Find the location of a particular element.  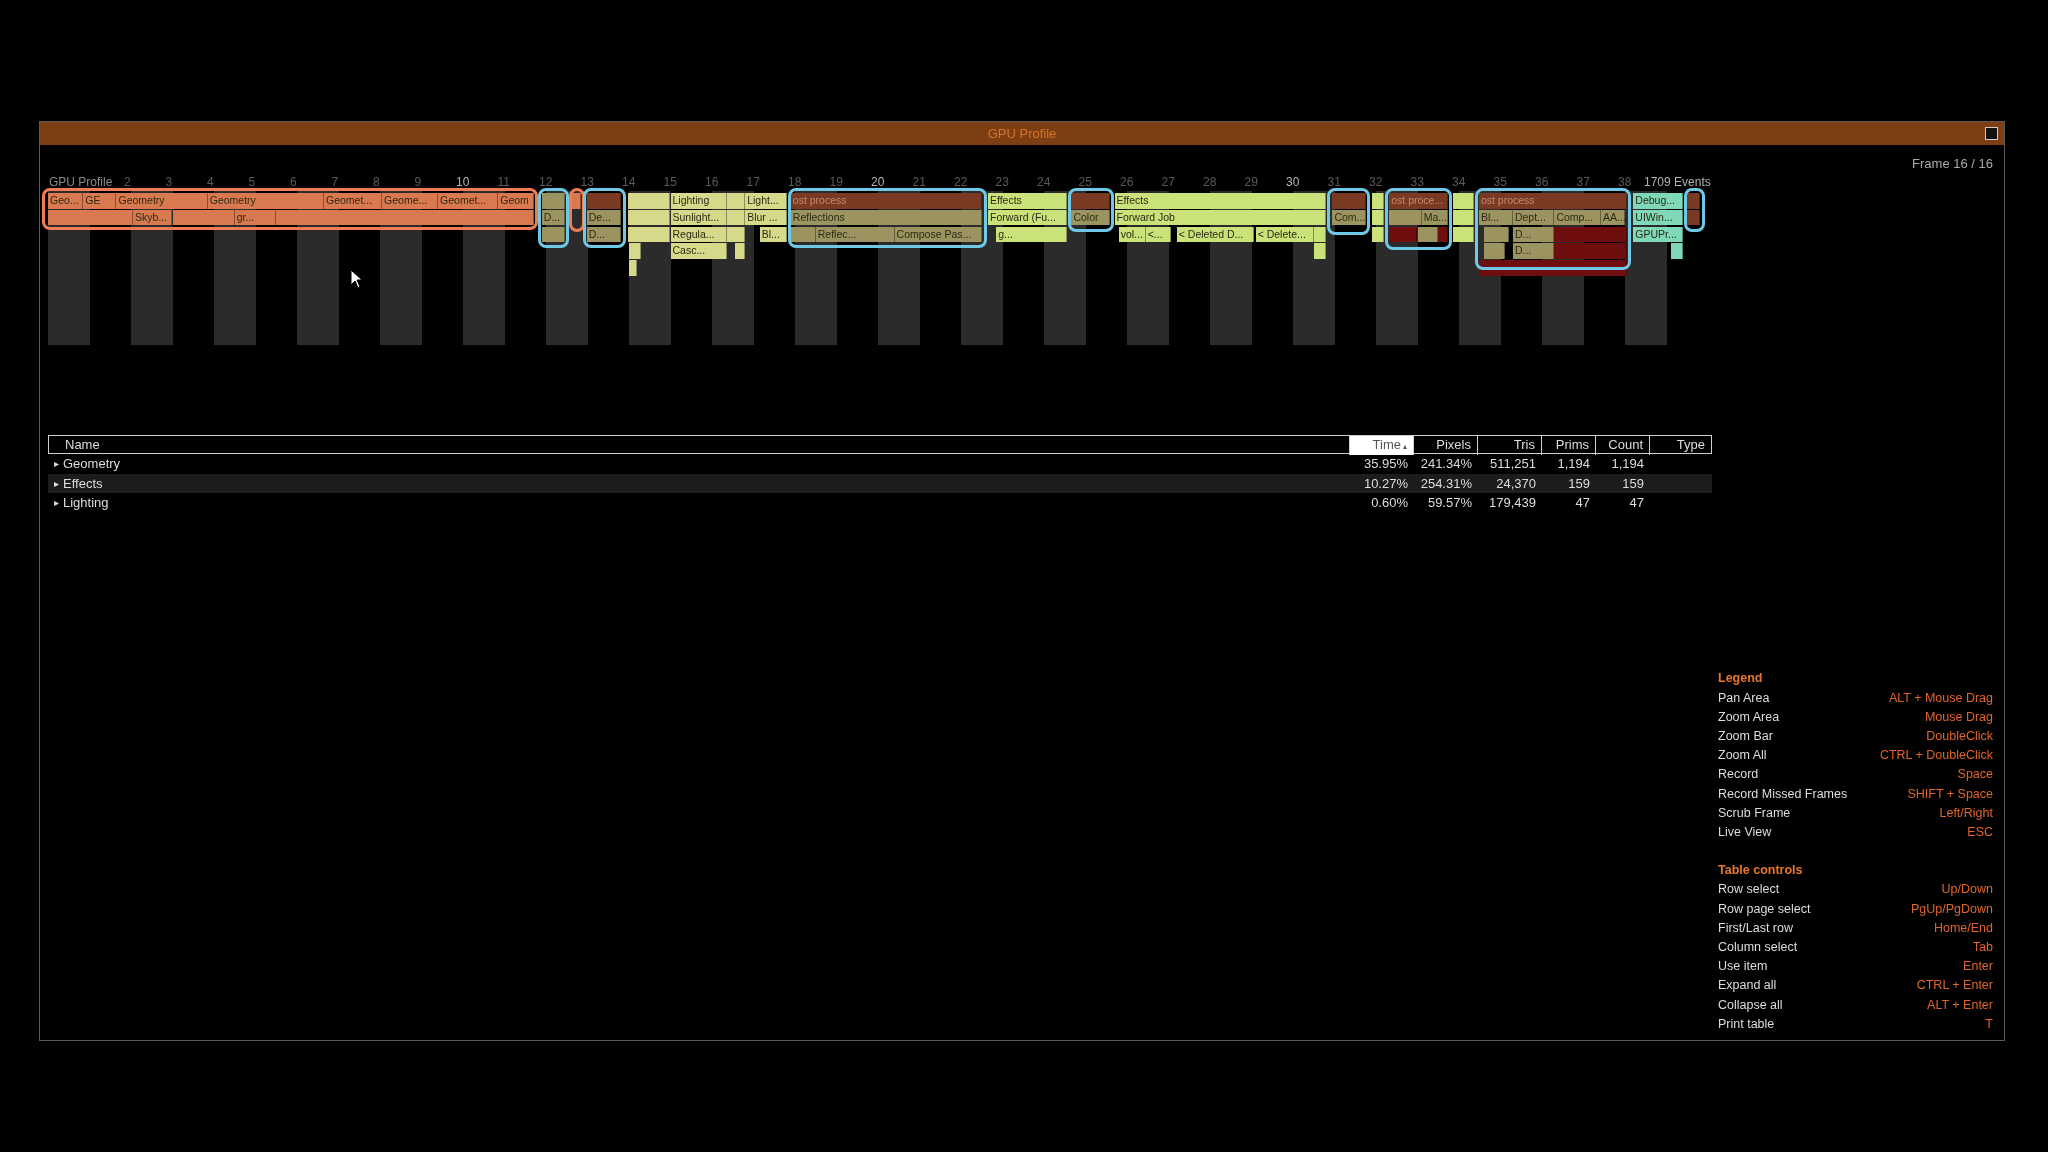

legend-action: Expand all is located at coordinates (1747, 986).